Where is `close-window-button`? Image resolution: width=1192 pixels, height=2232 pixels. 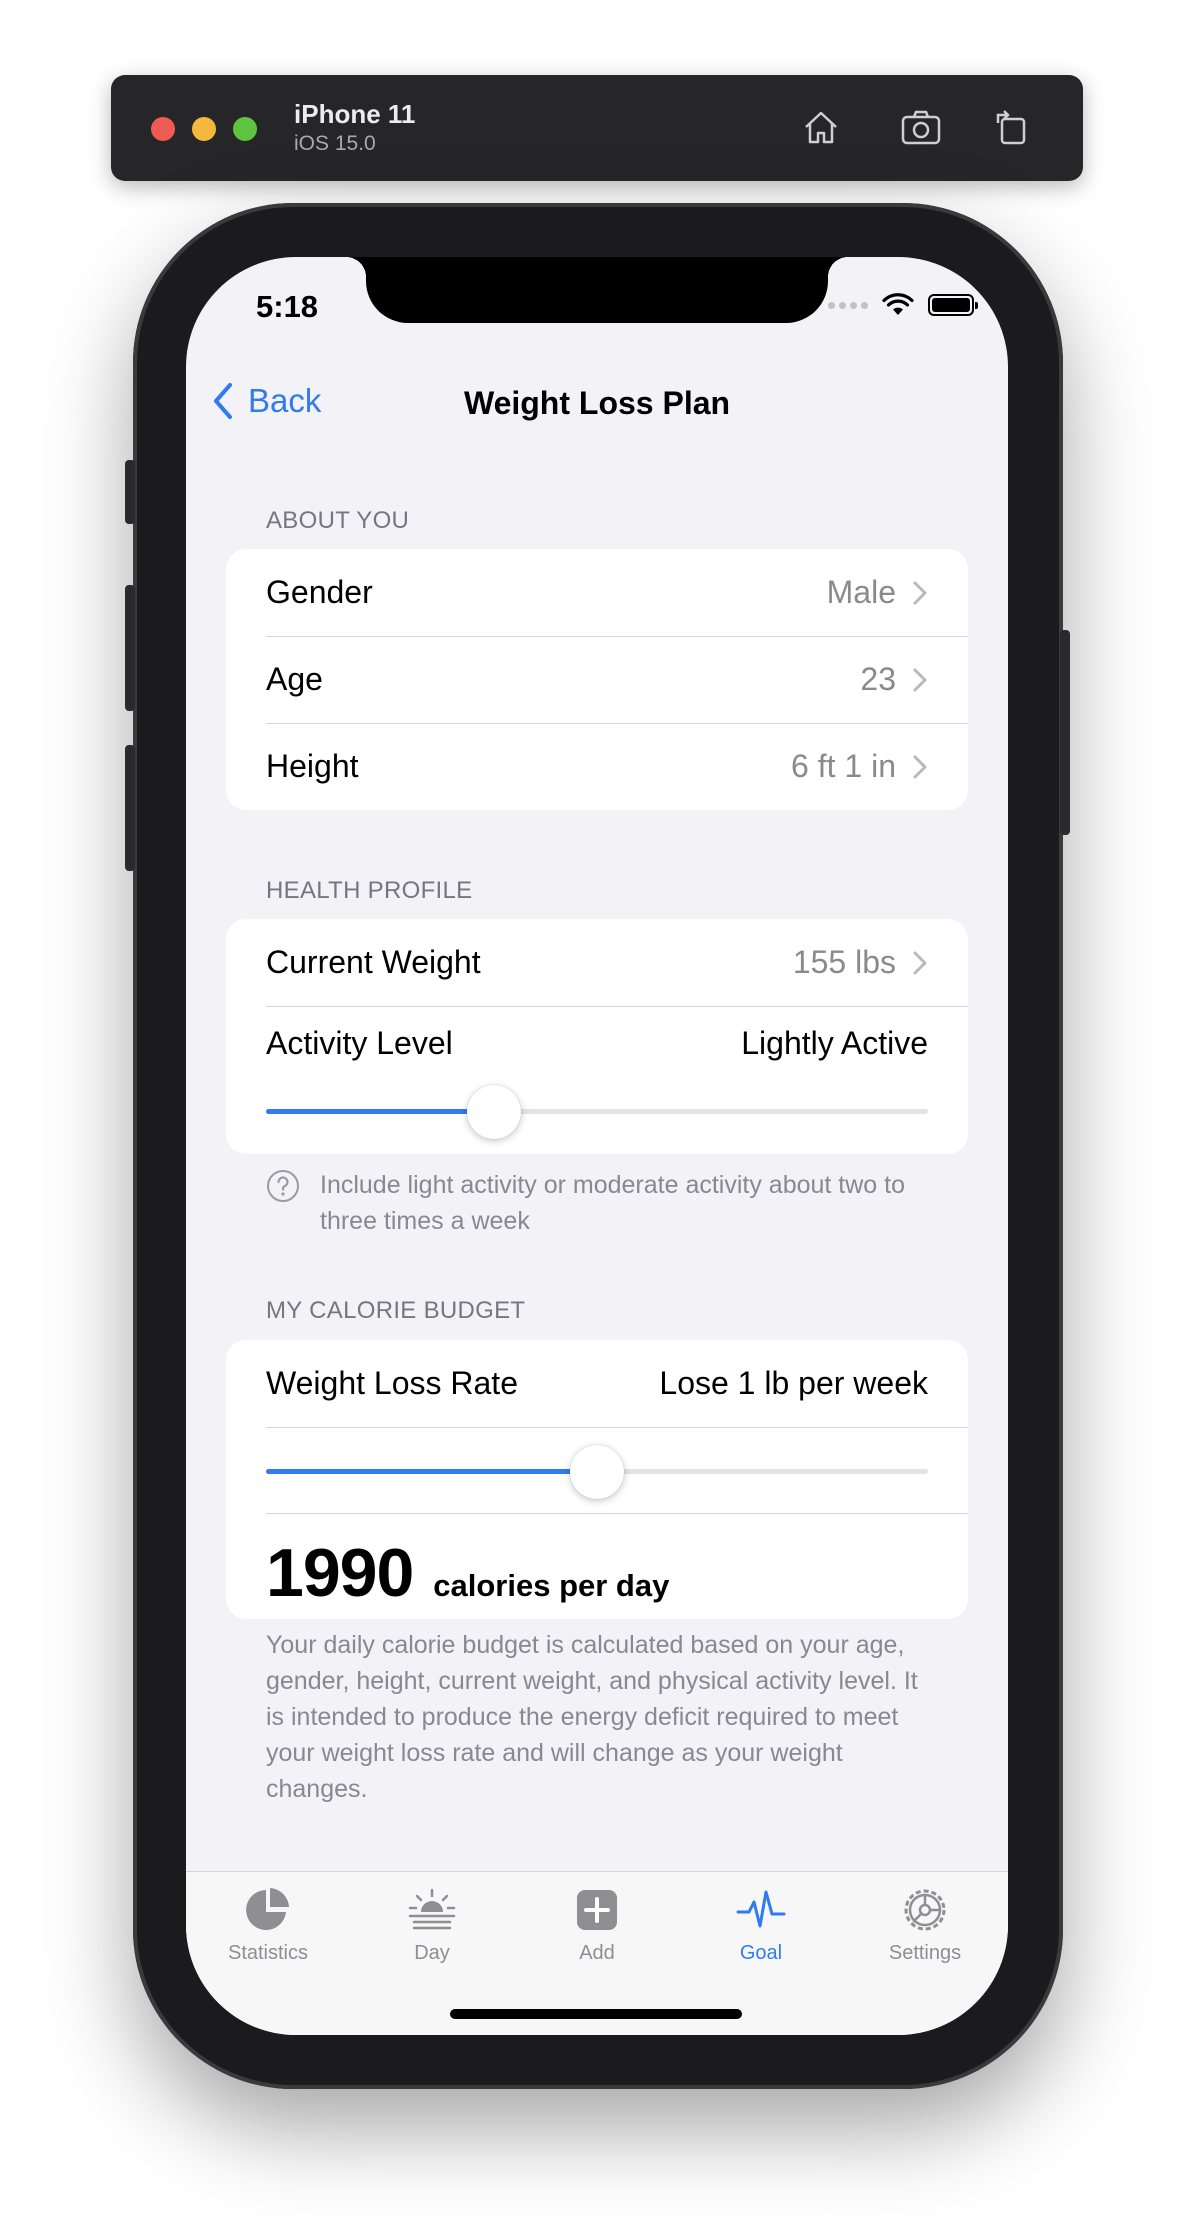 close-window-button is located at coordinates (163, 129).